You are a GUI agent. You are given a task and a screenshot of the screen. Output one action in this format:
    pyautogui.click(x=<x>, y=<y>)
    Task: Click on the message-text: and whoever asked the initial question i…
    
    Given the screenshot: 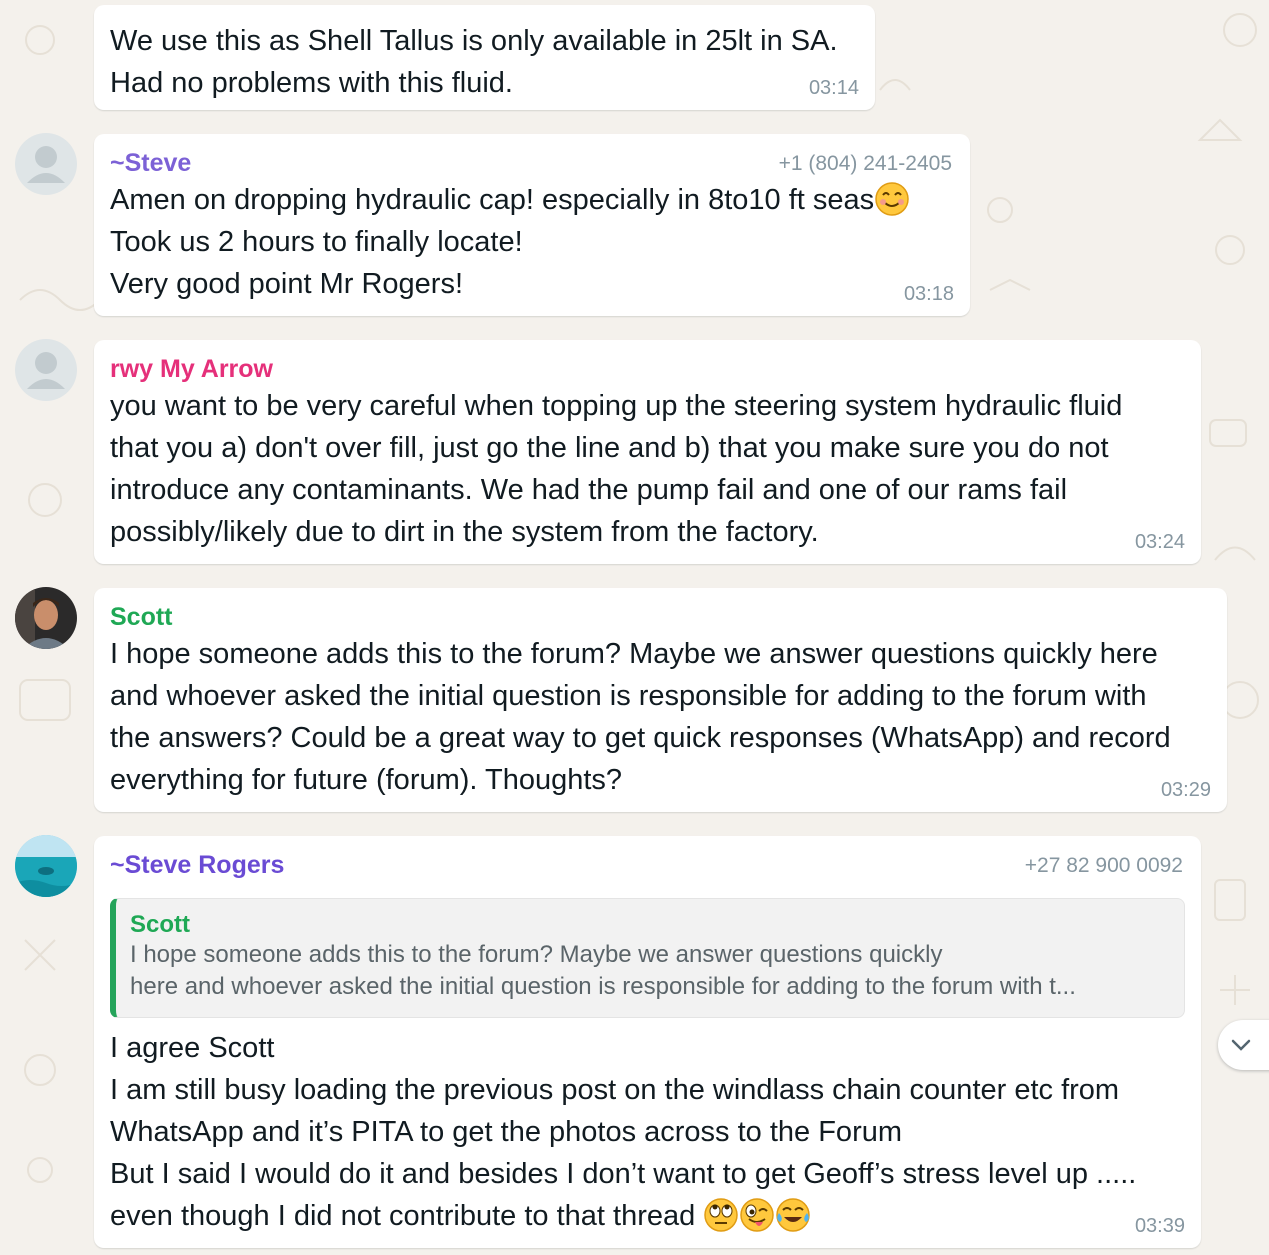 What is the action you would take?
    pyautogui.click(x=628, y=696)
    